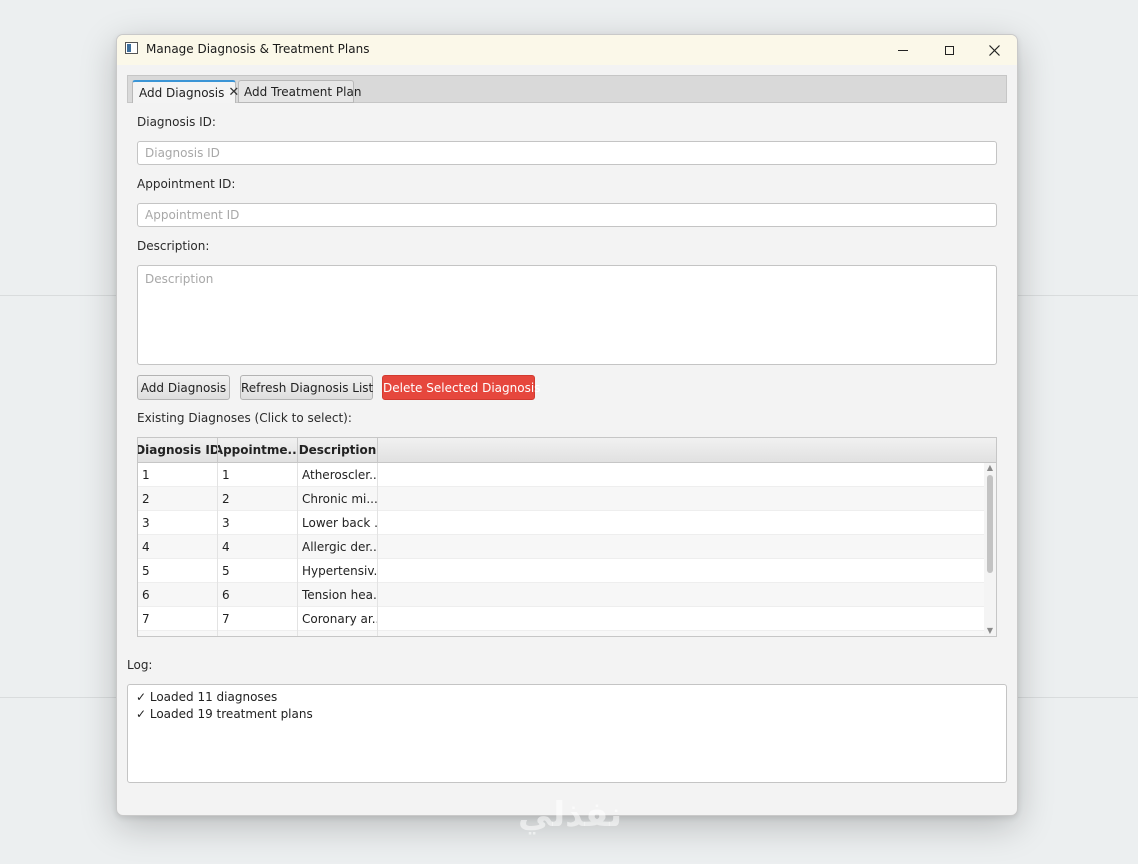 This screenshot has height=864, width=1138. Describe the element at coordinates (178, 450) in the screenshot. I see `column-header-diagnosis-id: Diagnosis ID` at that location.